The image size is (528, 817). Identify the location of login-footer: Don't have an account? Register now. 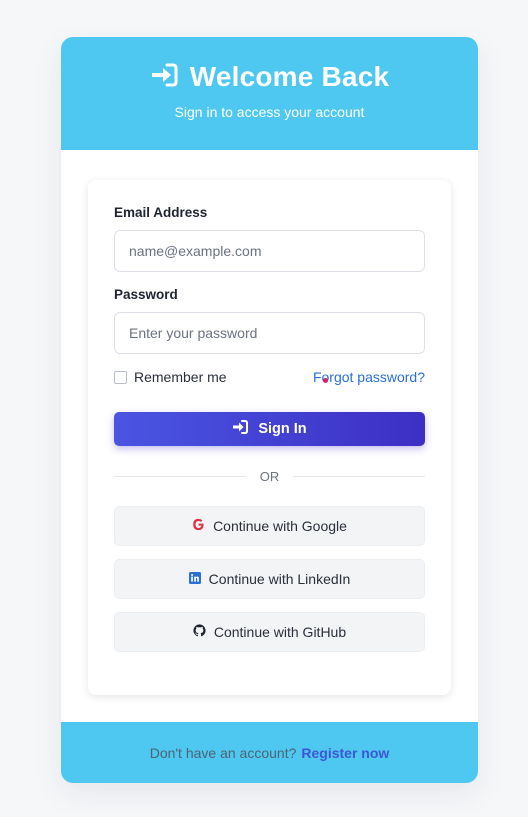
(269, 752).